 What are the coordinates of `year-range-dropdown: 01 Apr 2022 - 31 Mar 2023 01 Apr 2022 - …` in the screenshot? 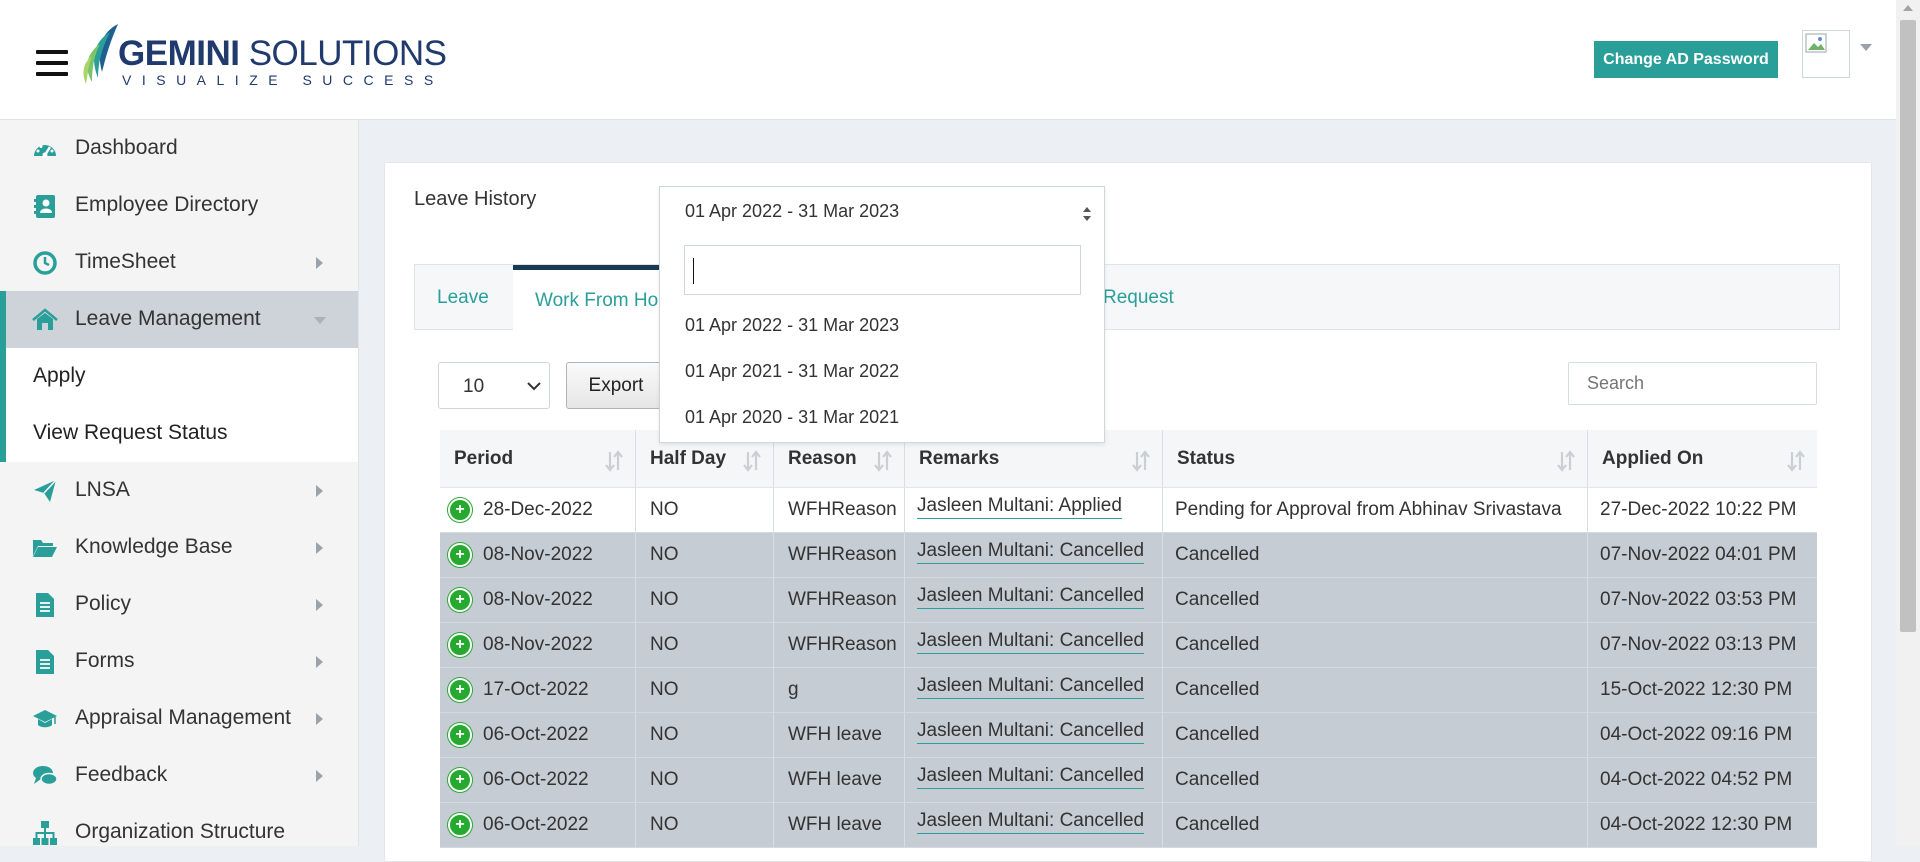 It's located at (882, 314).